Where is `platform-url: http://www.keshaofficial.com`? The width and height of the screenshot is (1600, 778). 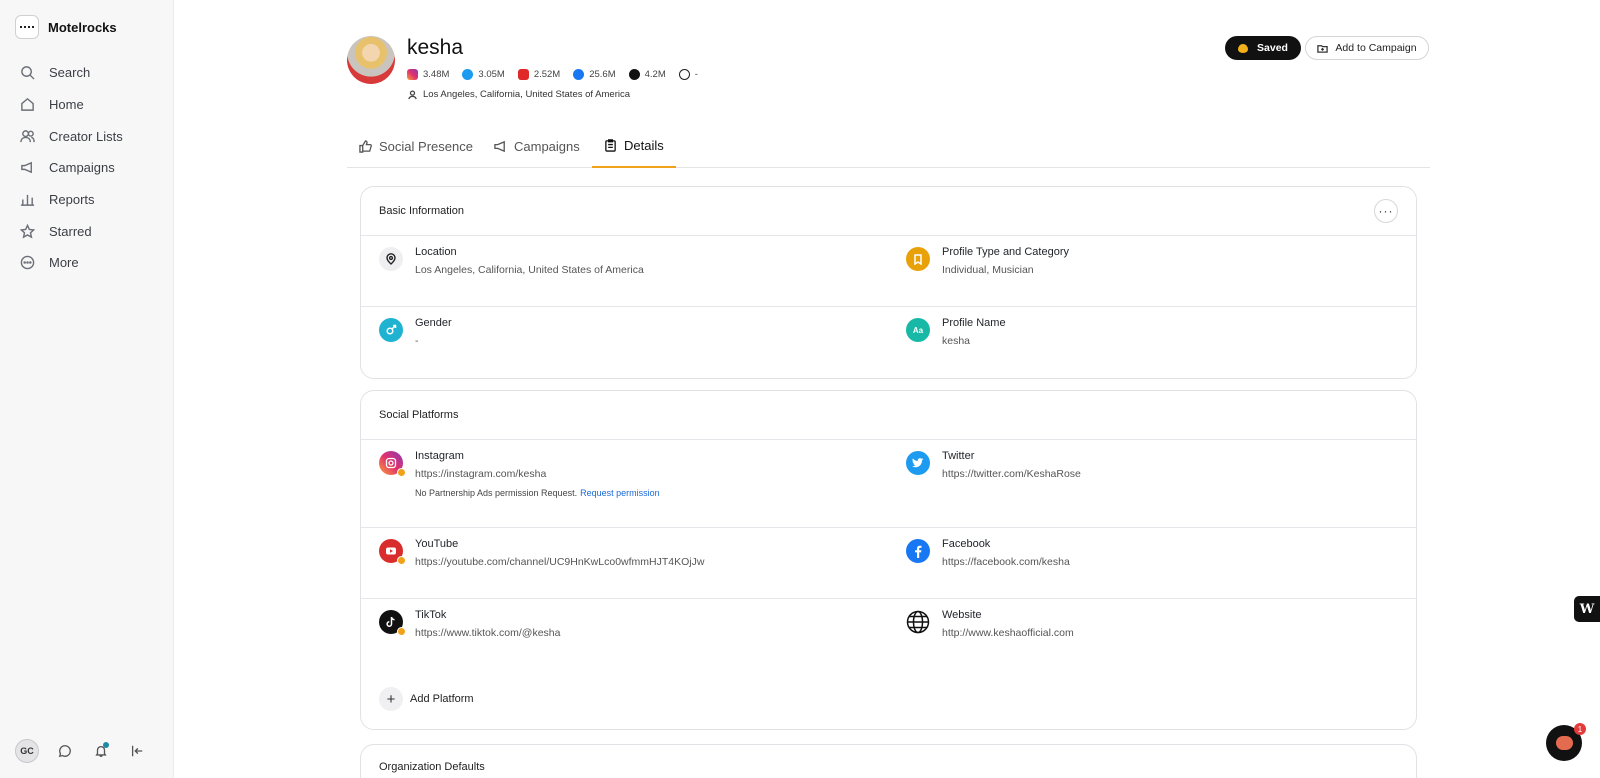 platform-url: http://www.keshaofficial.com is located at coordinates (1008, 633).